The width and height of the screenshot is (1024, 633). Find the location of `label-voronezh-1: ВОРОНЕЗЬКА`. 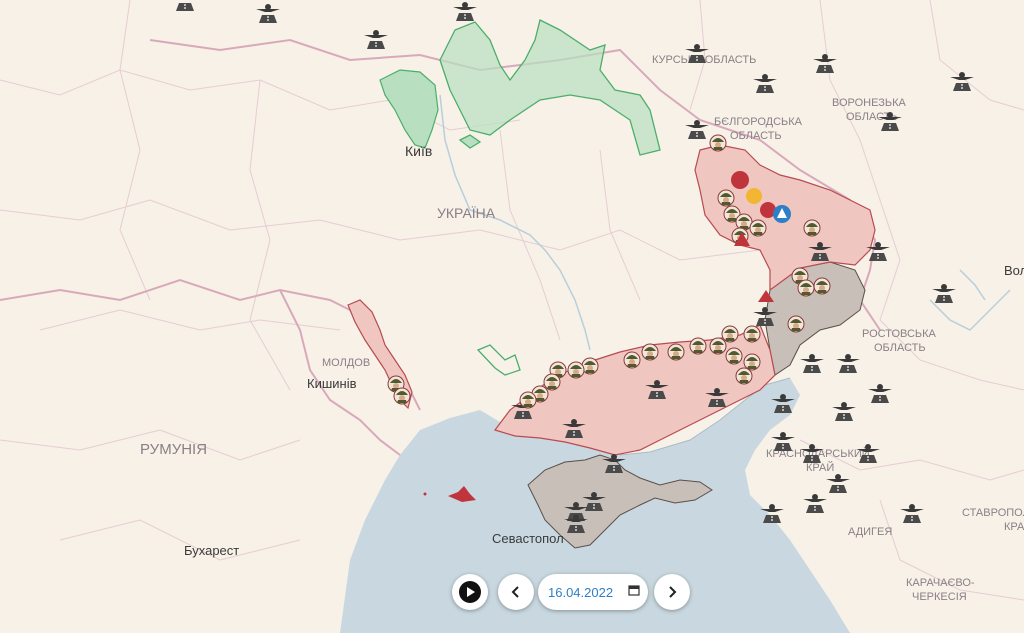

label-voronezh-1: ВОРОНЕЗЬКА is located at coordinates (869, 103).